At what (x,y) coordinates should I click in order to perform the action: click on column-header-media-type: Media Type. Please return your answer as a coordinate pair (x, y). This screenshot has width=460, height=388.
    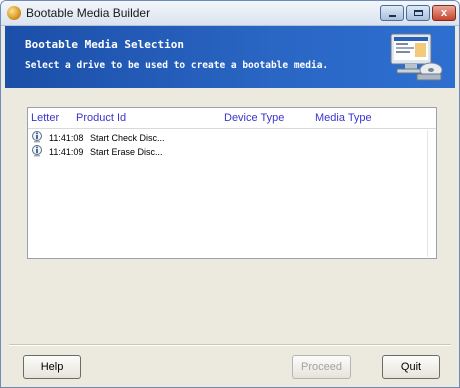
    Looking at the image, I should click on (343, 118).